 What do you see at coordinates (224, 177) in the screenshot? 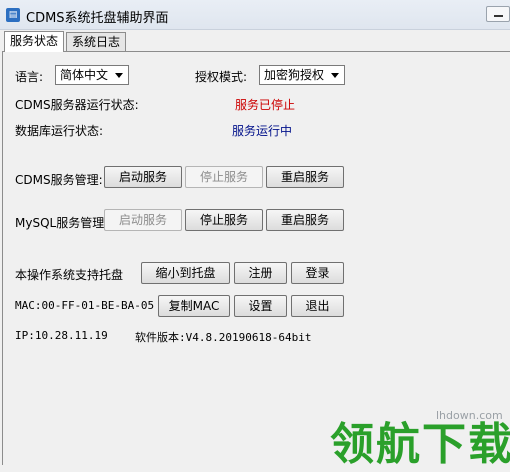
I see `cdms-stop-button: 停止服务` at bounding box center [224, 177].